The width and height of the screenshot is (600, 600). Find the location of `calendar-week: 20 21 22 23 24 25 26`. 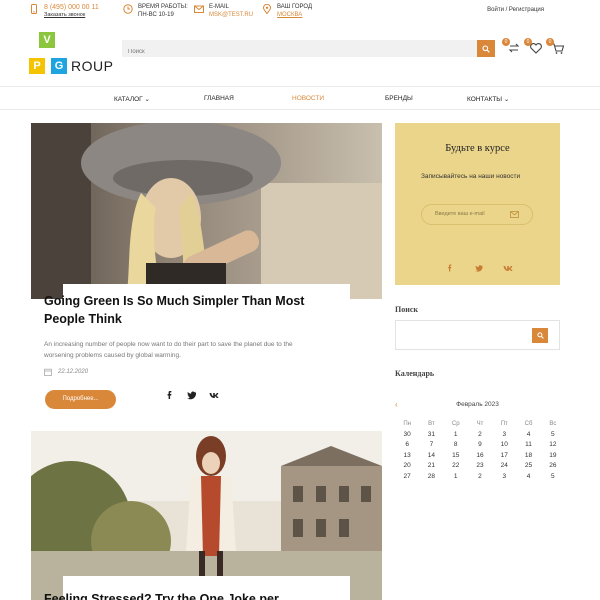

calendar-week: 20 21 22 23 24 25 26 is located at coordinates (480, 466).